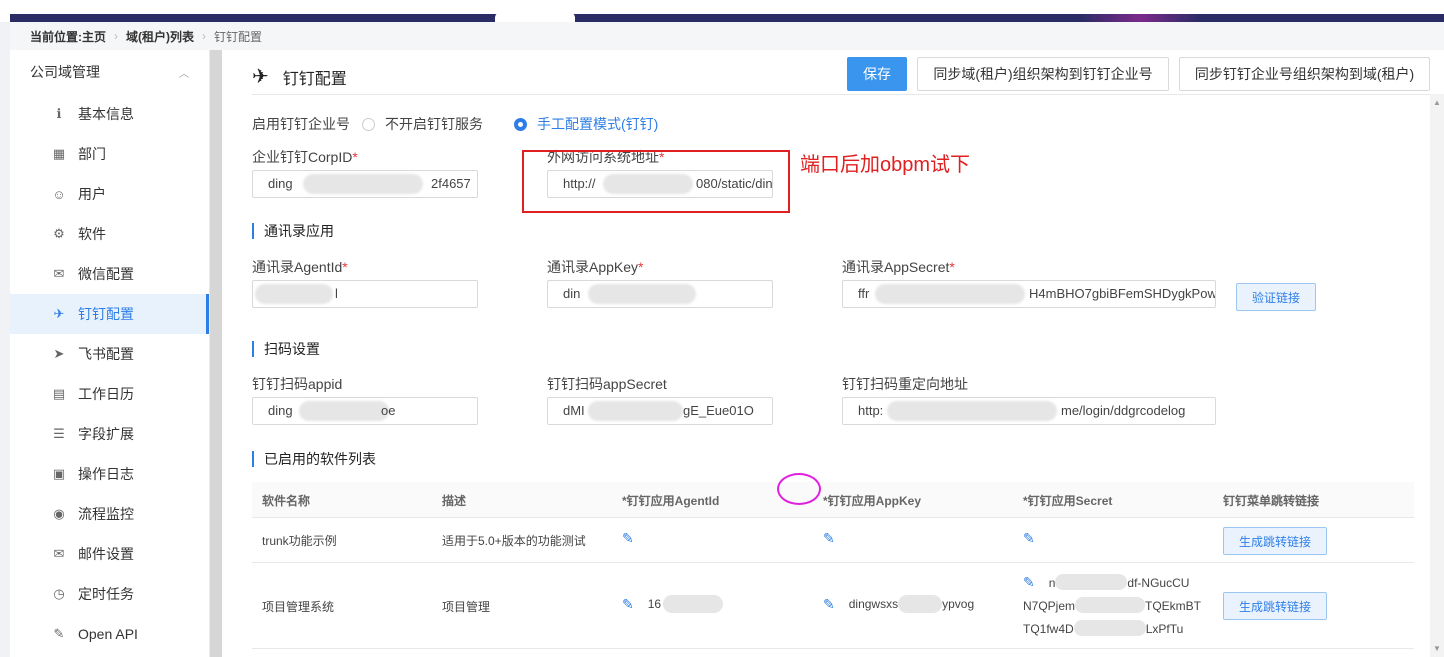 This screenshot has width=1444, height=657. I want to click on sidebar-item-basic-info: ℹ 基本信息, so click(109, 114).